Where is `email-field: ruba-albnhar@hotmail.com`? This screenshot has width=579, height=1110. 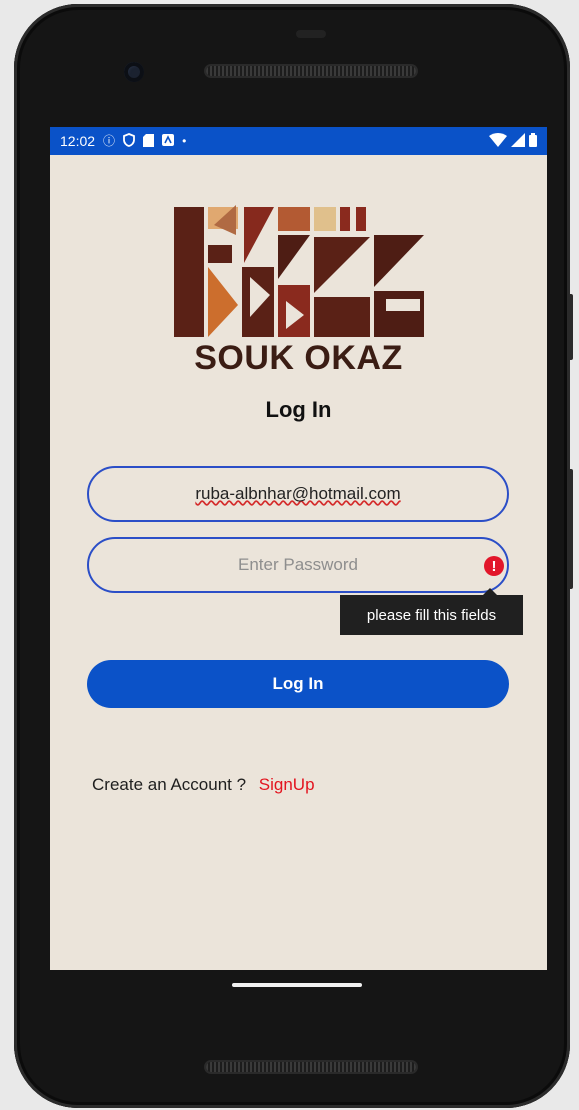
email-field: ruba-albnhar@hotmail.com is located at coordinates (298, 494).